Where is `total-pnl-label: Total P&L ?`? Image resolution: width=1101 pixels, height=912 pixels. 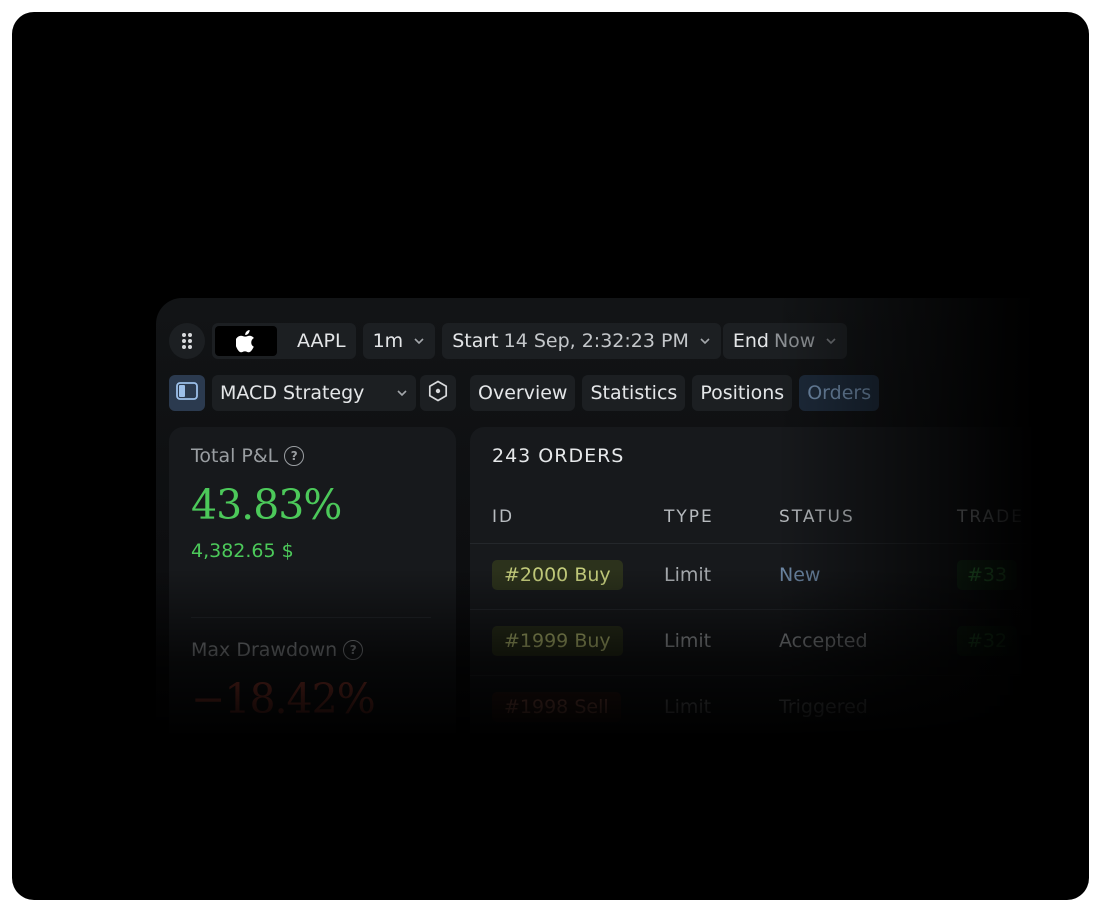 total-pnl-label: Total P&L ? is located at coordinates (248, 456).